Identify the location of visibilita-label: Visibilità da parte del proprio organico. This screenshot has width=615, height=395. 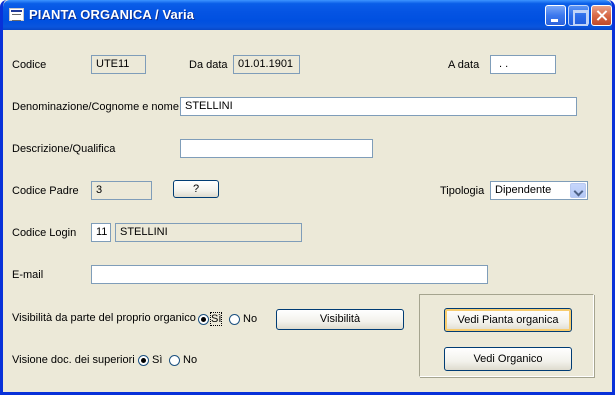
(104, 318).